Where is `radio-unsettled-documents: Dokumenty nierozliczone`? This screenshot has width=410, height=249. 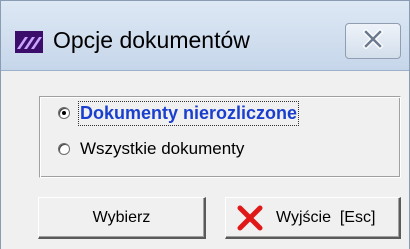
radio-unsettled-documents: Dokumenty nierozliczone is located at coordinates (179, 113).